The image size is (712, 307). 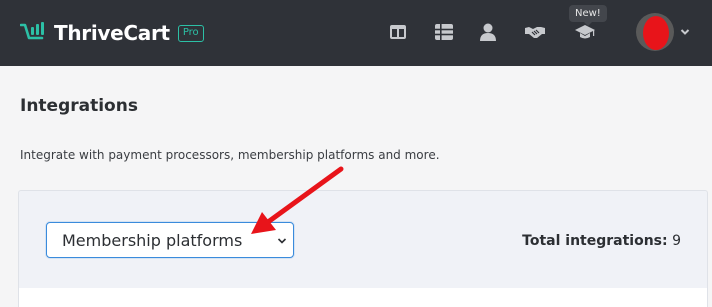 I want to click on cart-logo-icon, so click(x=32, y=31).